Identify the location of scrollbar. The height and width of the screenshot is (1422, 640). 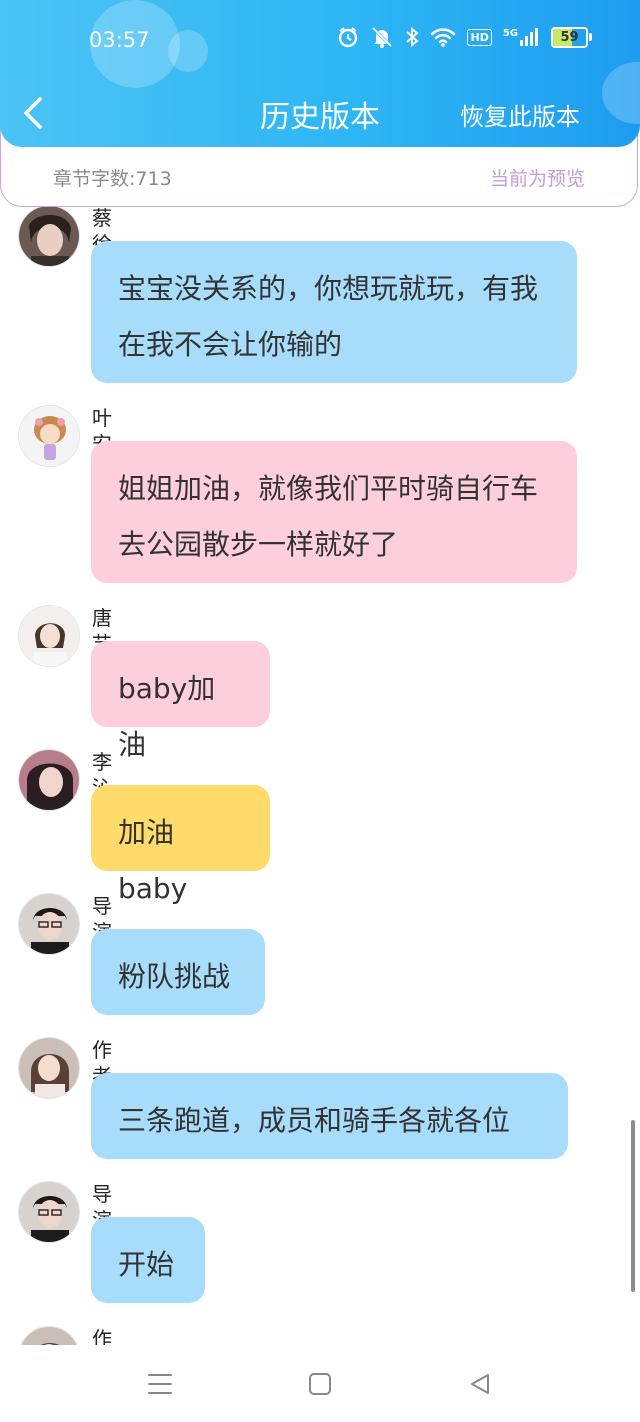
(633, 1206).